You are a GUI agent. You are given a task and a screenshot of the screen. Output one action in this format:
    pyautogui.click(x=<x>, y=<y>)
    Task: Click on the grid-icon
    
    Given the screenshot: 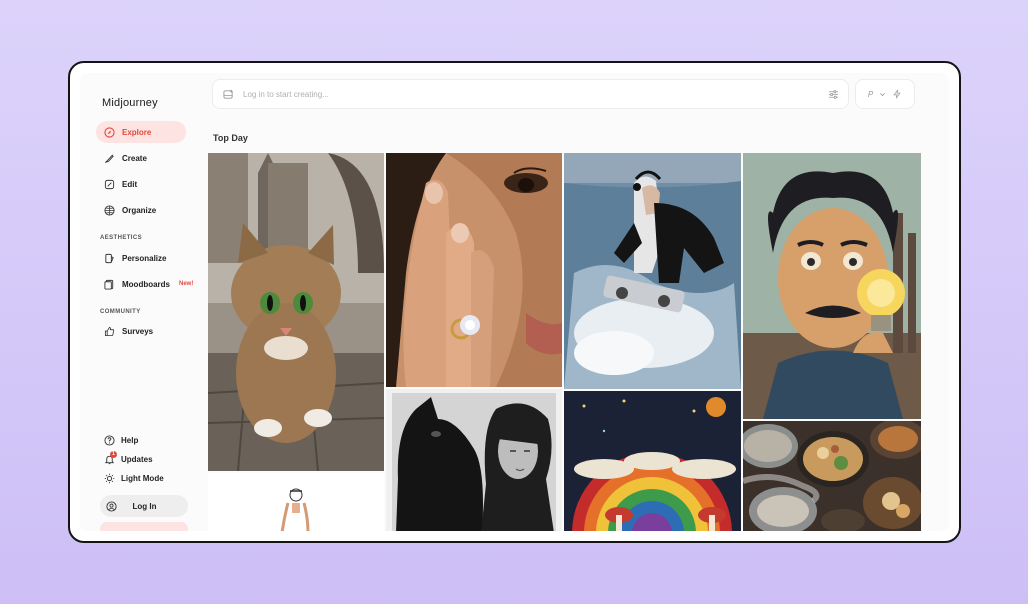 What is the action you would take?
    pyautogui.click(x=109, y=210)
    